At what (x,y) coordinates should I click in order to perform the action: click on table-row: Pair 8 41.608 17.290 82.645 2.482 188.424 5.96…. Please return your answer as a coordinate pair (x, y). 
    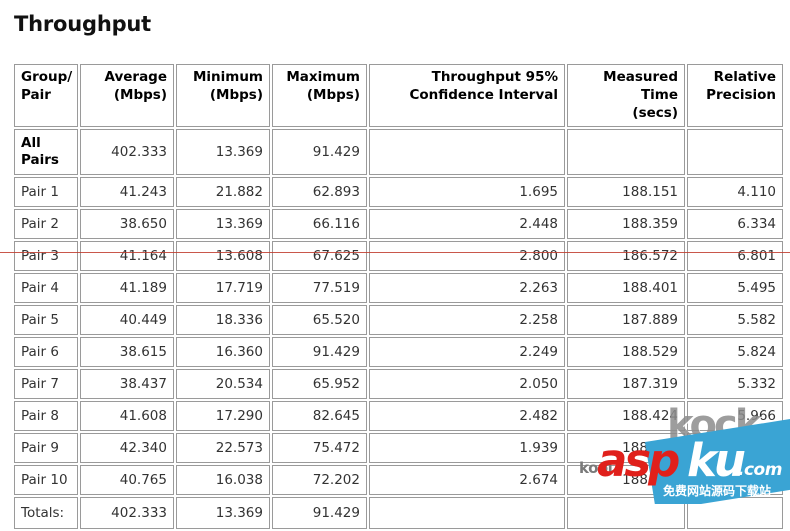
    Looking at the image, I should click on (398, 415).